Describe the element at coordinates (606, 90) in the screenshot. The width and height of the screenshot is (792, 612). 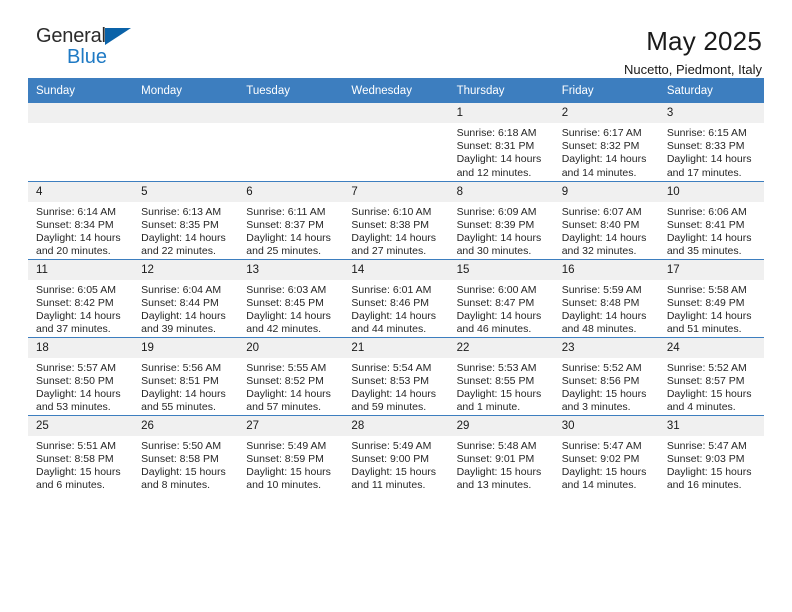
I see `weekday-header-friday: Friday` at that location.